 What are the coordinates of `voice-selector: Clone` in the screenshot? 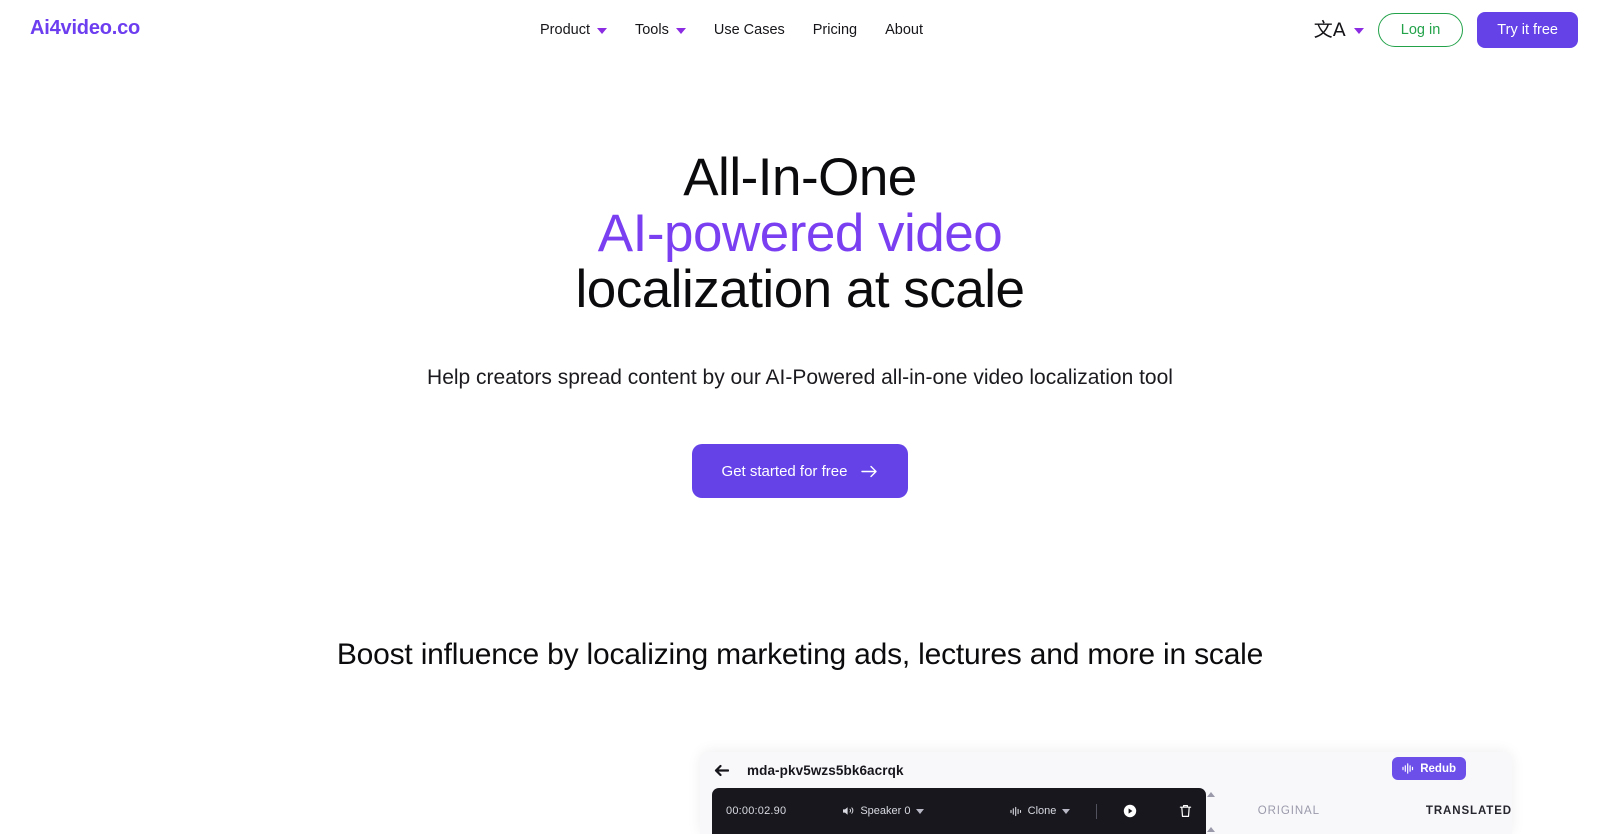 It's located at (1040, 811).